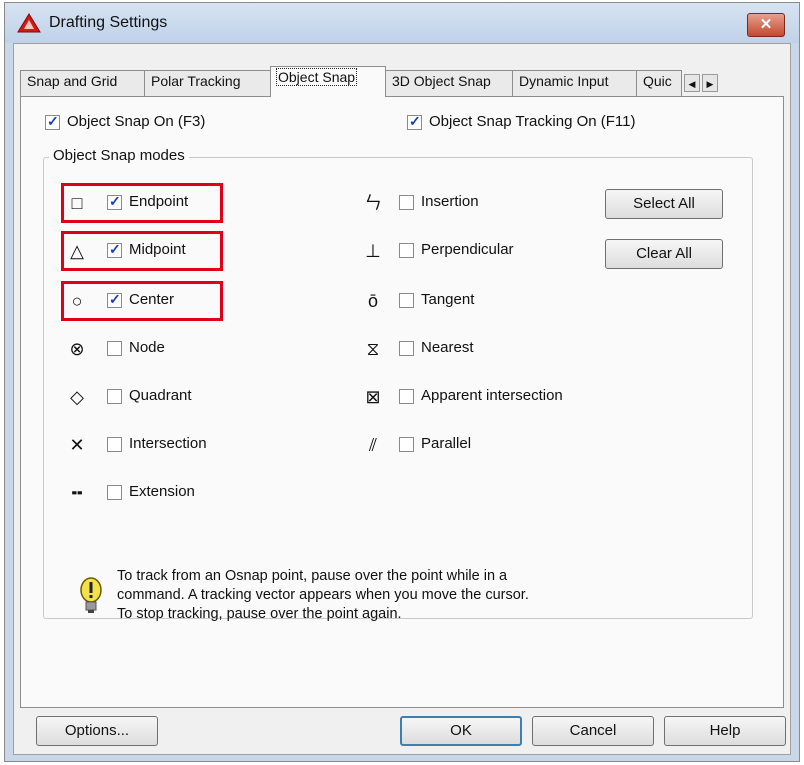  I want to click on endpoint-checkbox, so click(114, 201).